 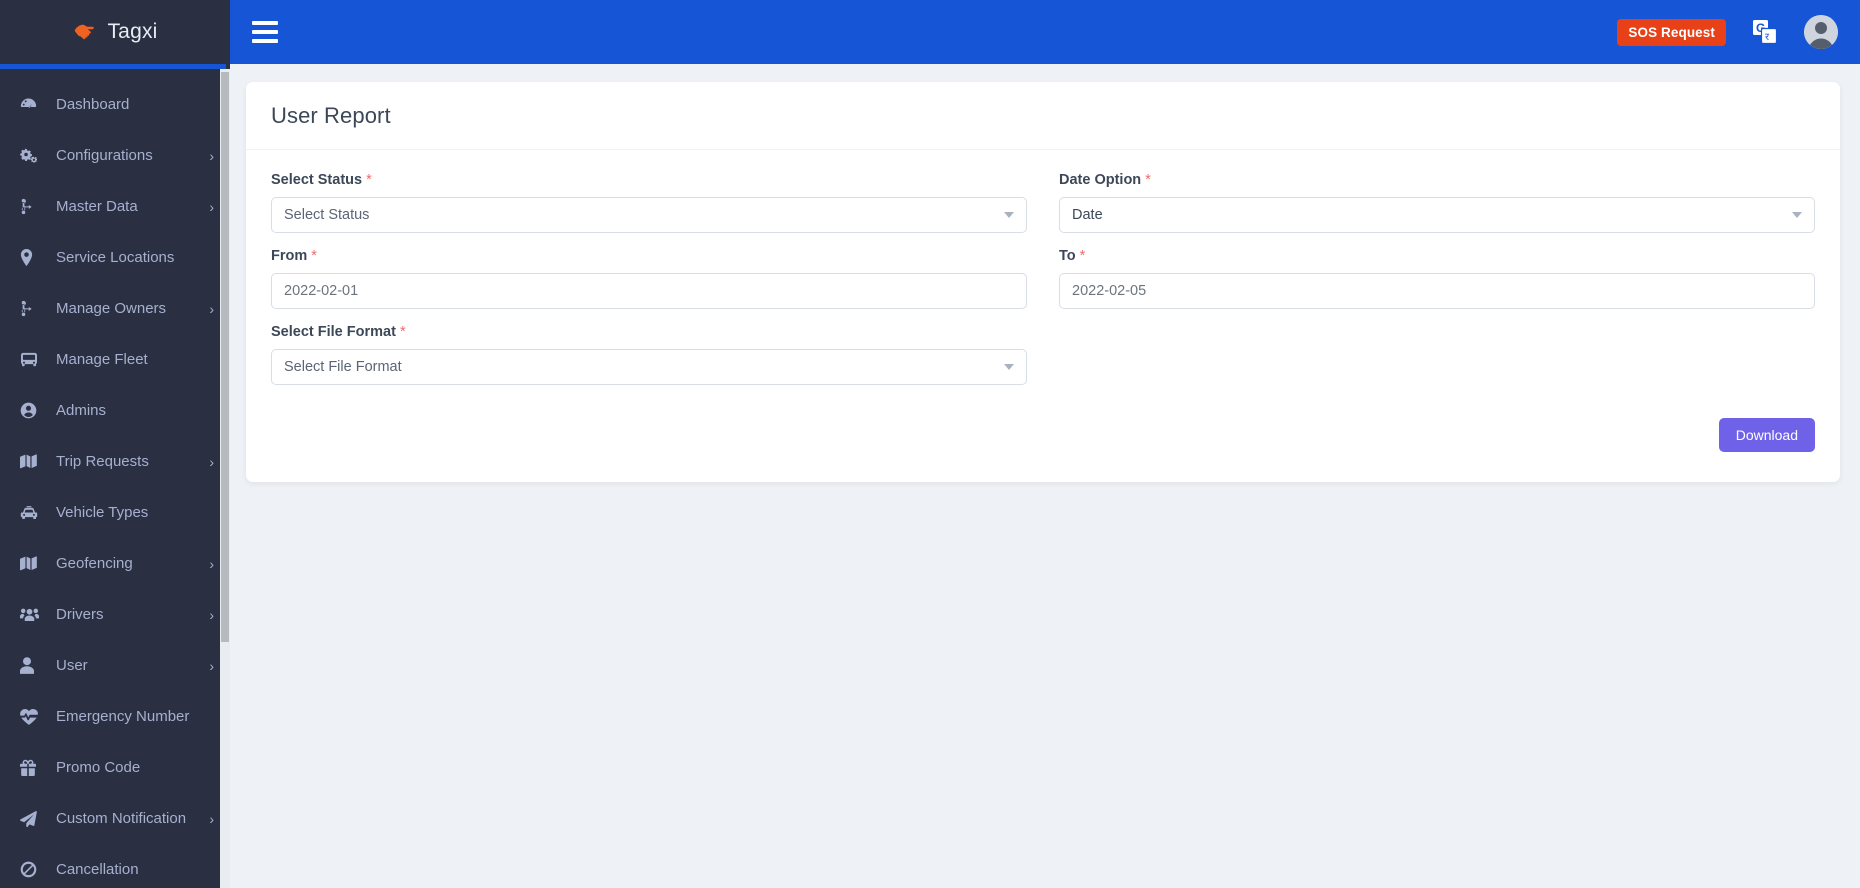 I want to click on download-button: Download, so click(x=1766, y=435).